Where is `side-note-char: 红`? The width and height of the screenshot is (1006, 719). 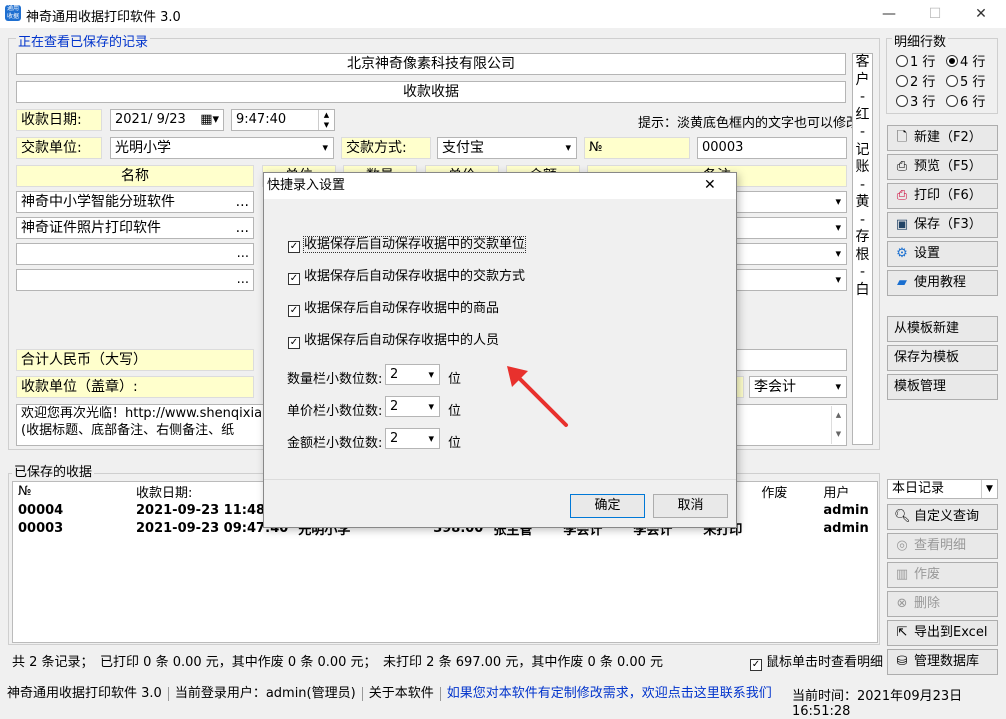
side-note-char: 红 is located at coordinates (862, 114).